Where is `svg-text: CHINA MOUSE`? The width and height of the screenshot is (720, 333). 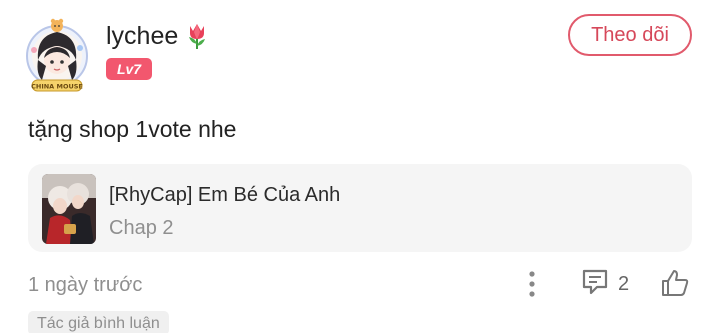 svg-text: CHINA MOUSE is located at coordinates (57, 87).